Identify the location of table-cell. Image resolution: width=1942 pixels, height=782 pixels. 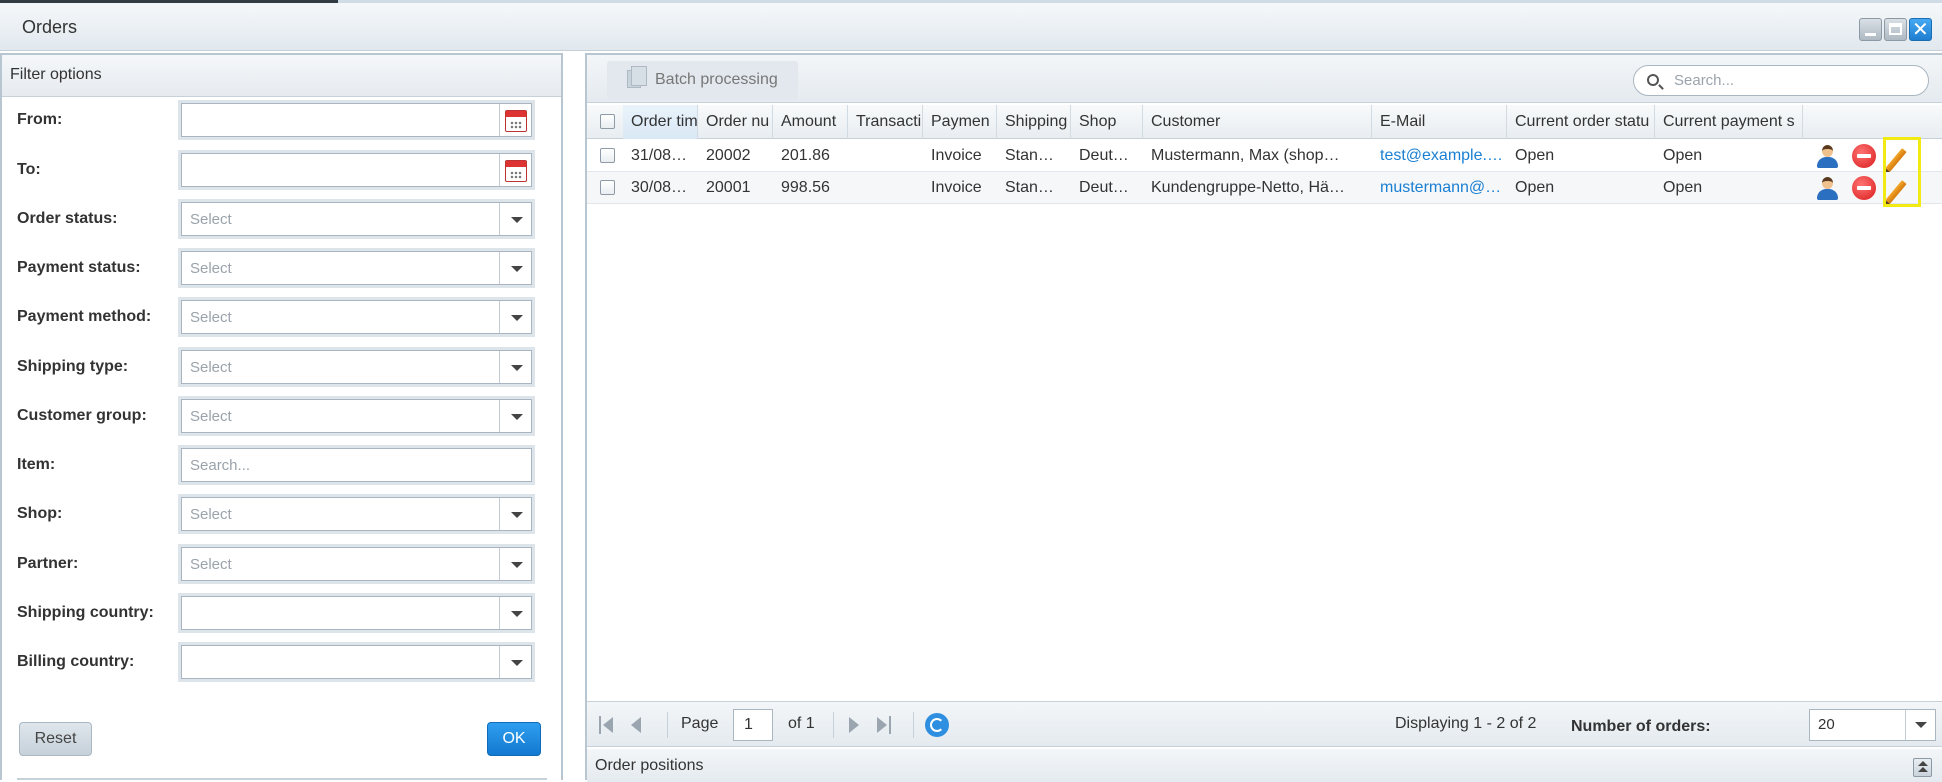
(885, 188).